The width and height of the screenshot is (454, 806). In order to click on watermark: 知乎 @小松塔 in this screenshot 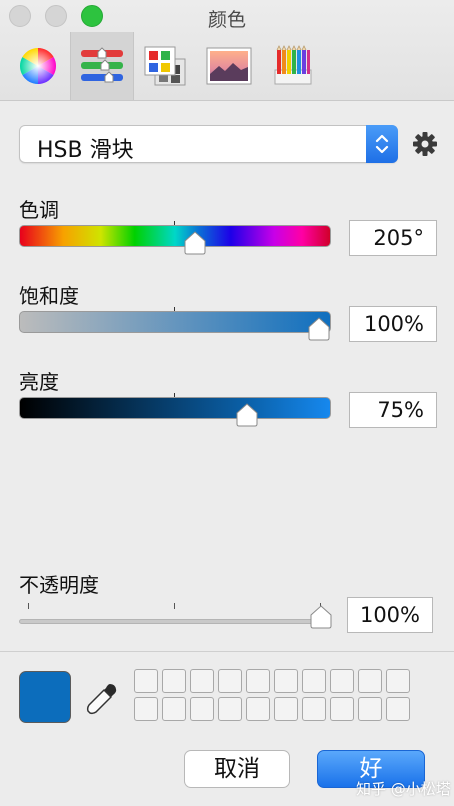, I will do `click(403, 789)`.